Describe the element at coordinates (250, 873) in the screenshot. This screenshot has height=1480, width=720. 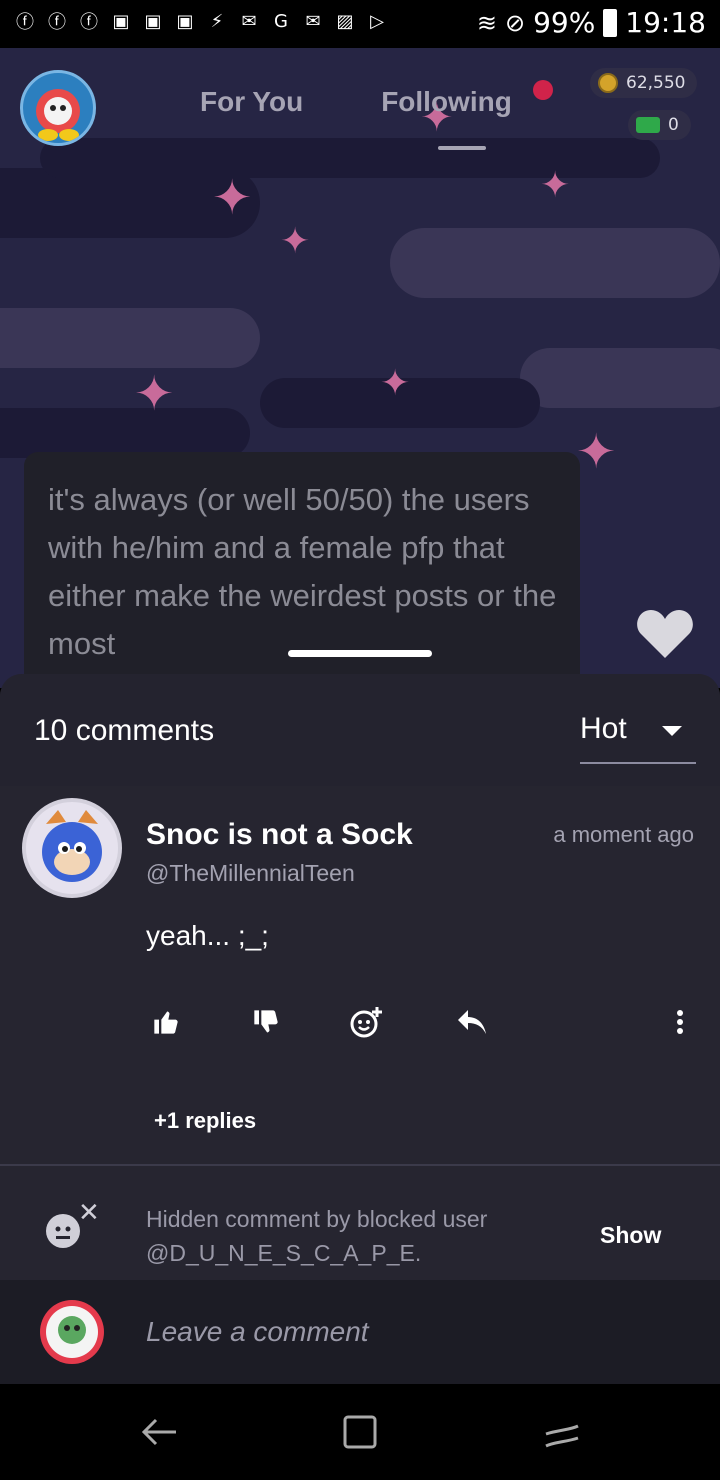
I see `commenter-handle: @TheMillennialTeen` at that location.